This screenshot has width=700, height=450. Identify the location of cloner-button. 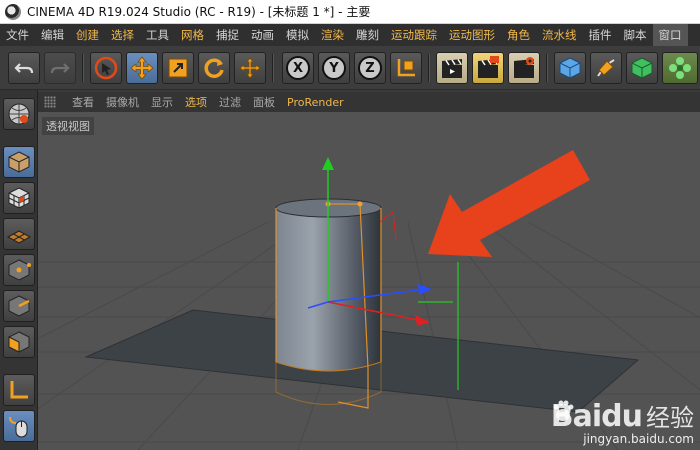
(680, 68).